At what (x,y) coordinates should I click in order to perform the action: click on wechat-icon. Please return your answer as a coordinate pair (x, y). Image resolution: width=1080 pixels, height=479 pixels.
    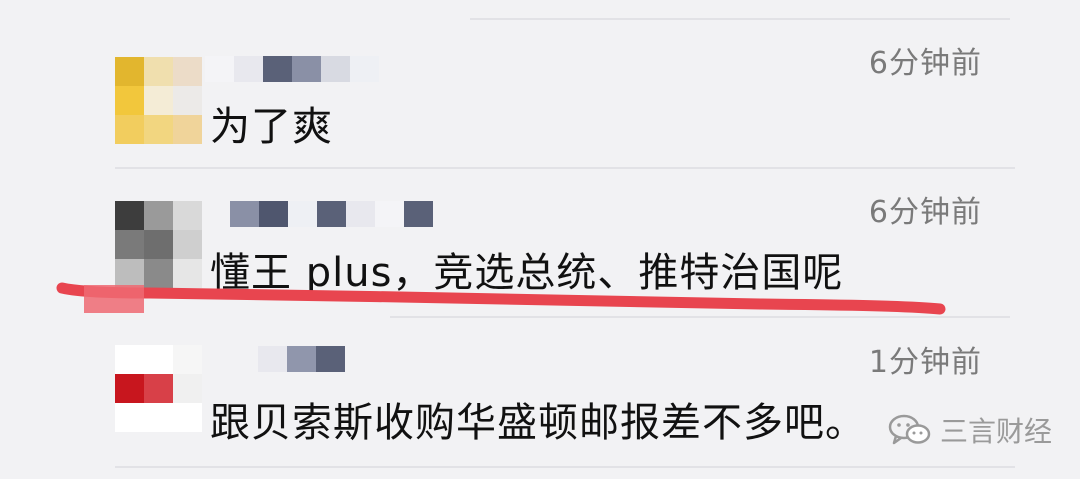
    Looking at the image, I should click on (909, 429).